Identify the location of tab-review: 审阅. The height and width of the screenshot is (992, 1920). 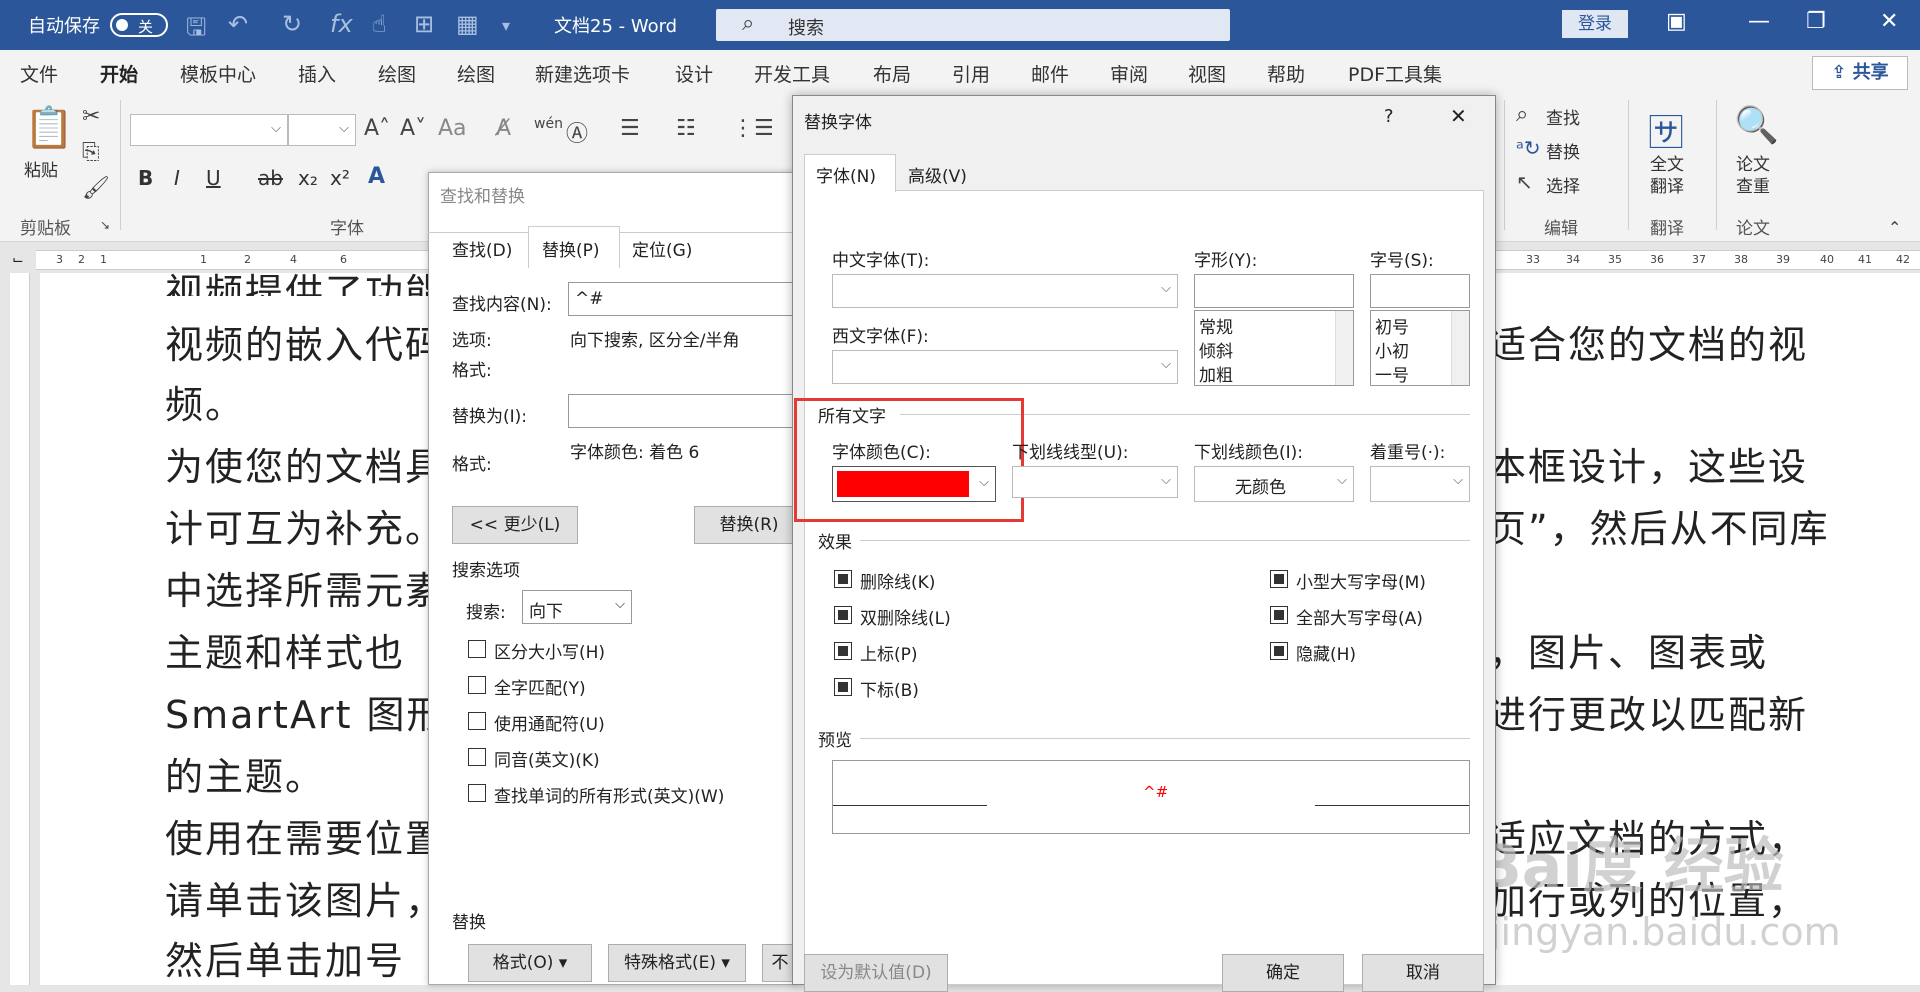
(1129, 73).